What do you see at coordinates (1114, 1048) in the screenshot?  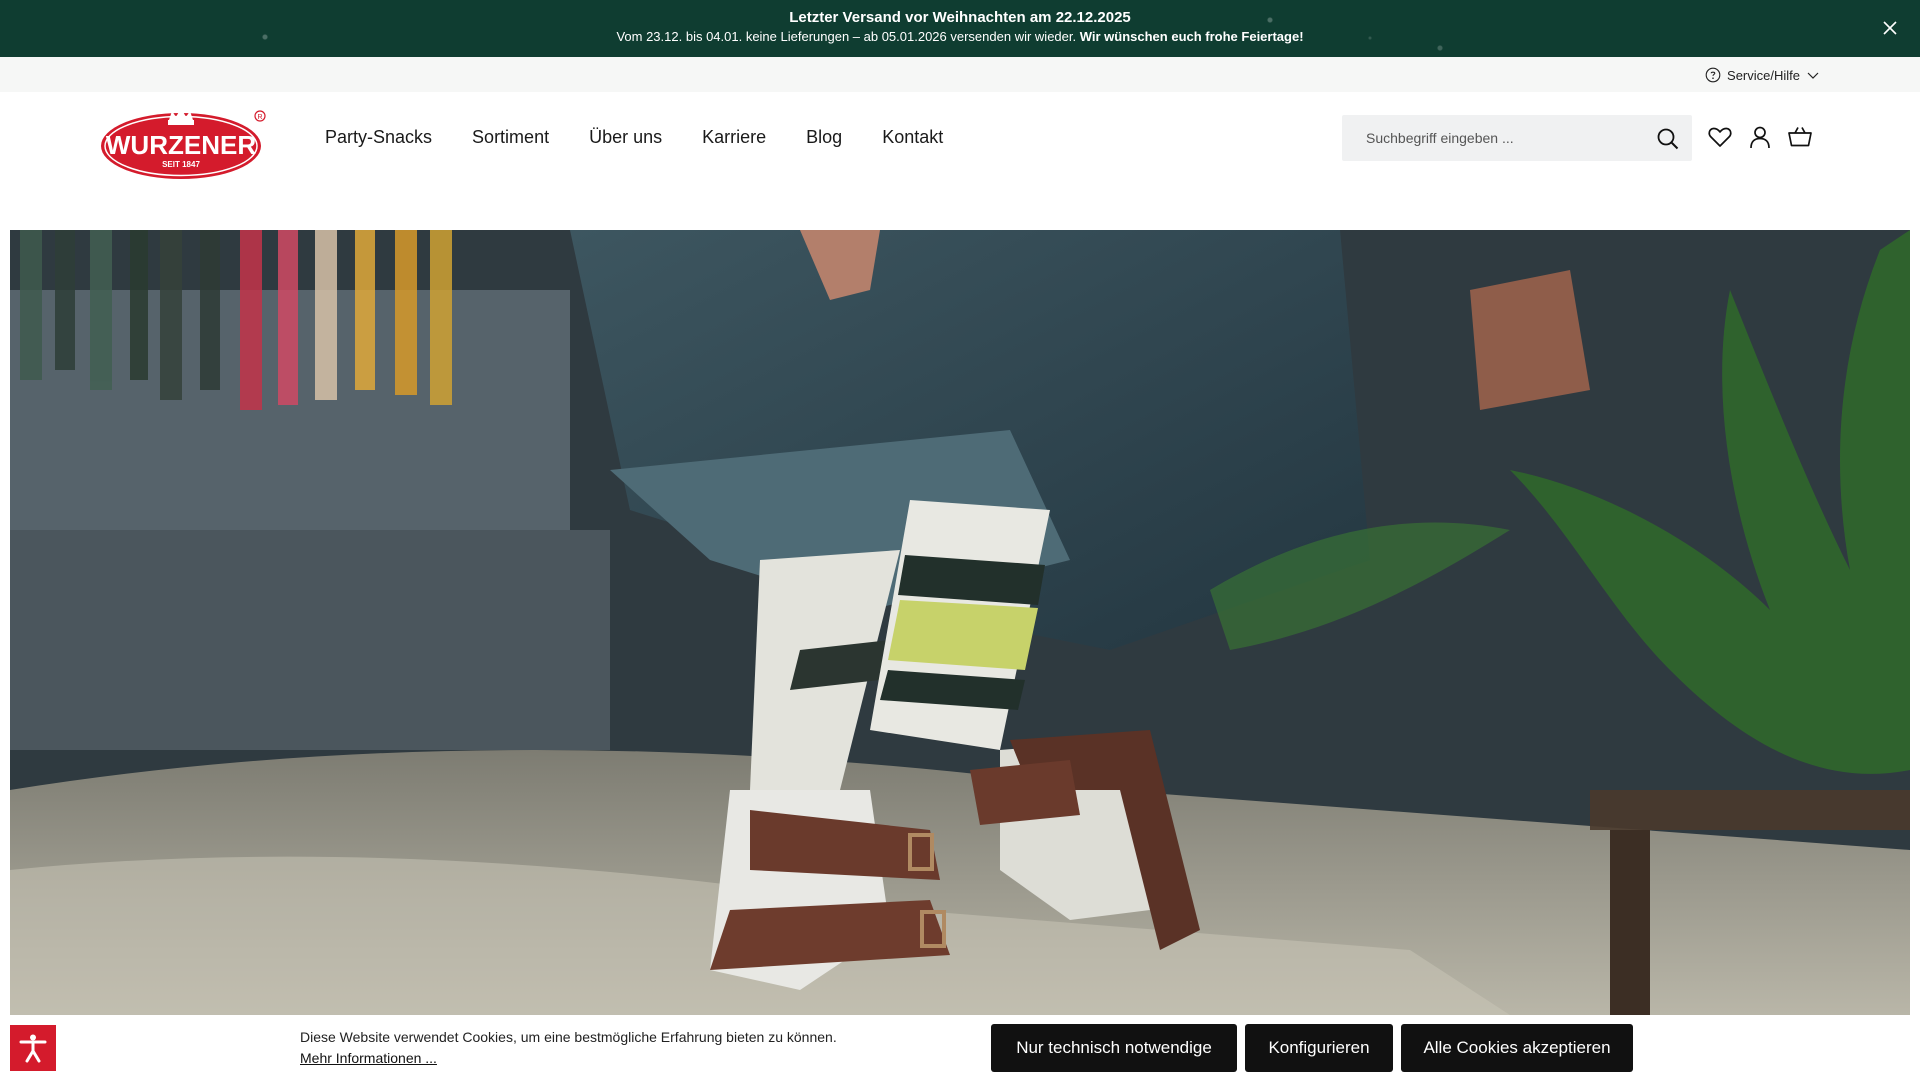 I see `cookie-necessary-button: Nur technisch notwendige` at bounding box center [1114, 1048].